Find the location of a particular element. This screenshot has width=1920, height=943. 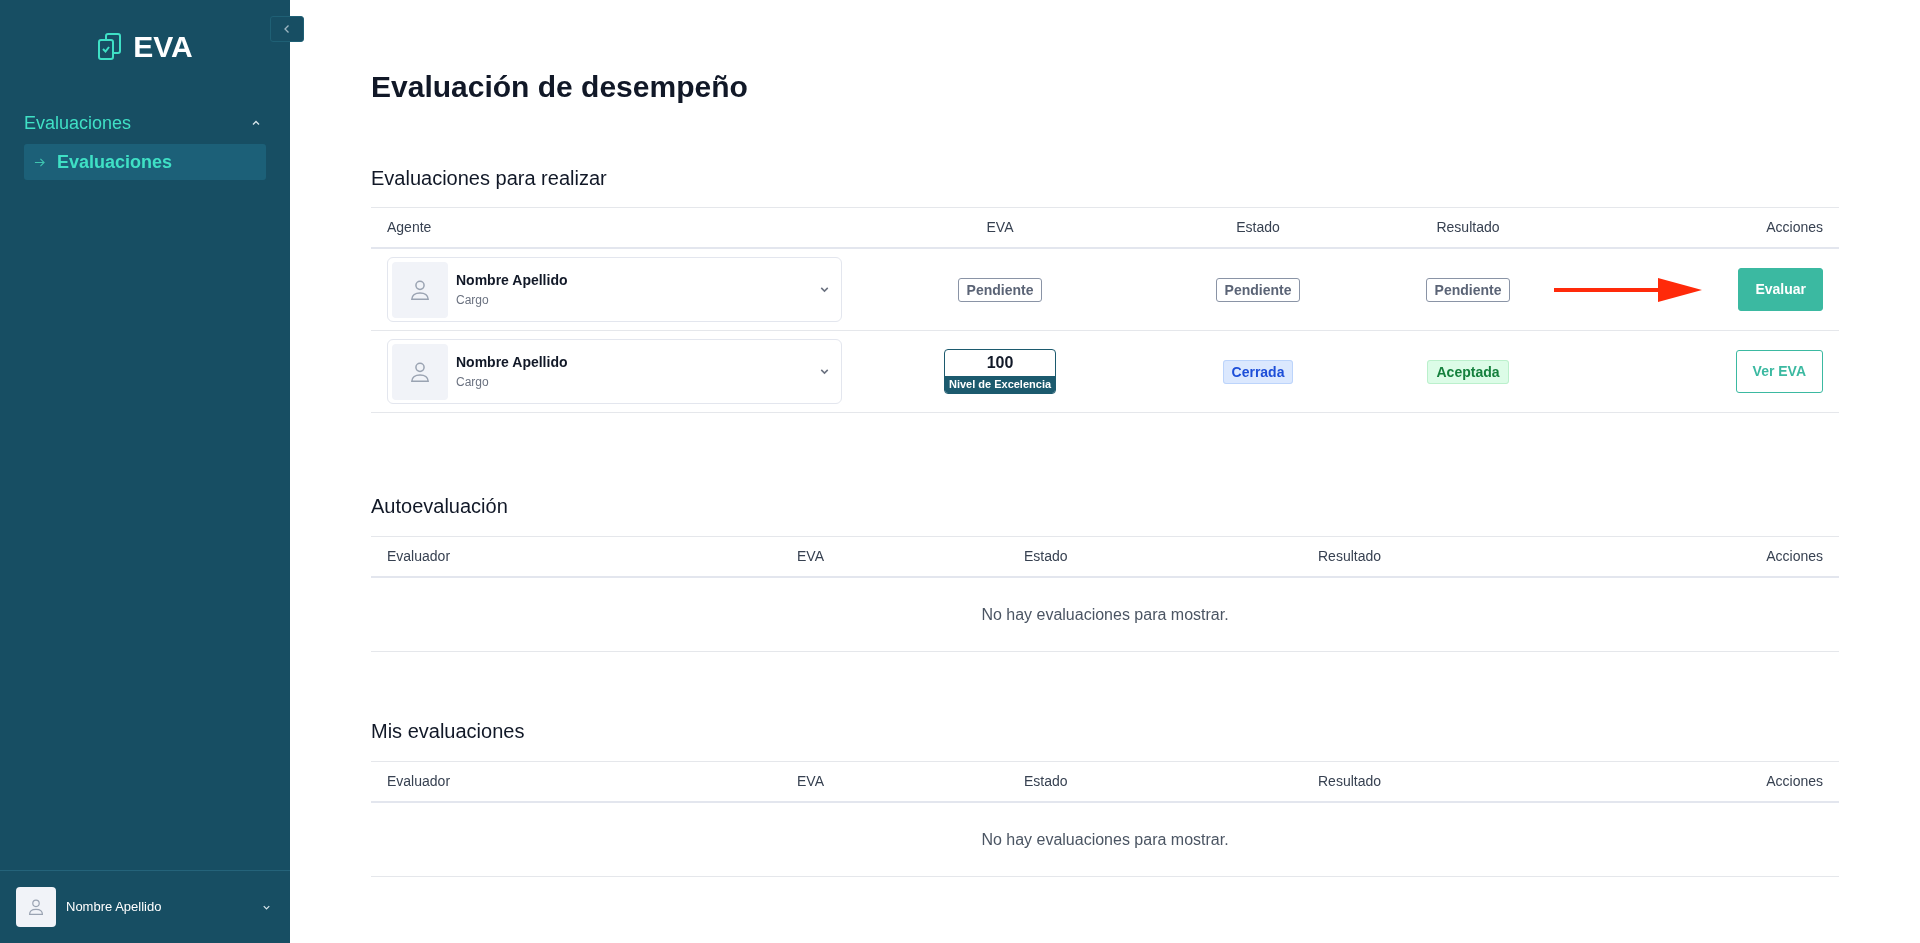

score-label: Nivel de Excelencia is located at coordinates (1000, 384).